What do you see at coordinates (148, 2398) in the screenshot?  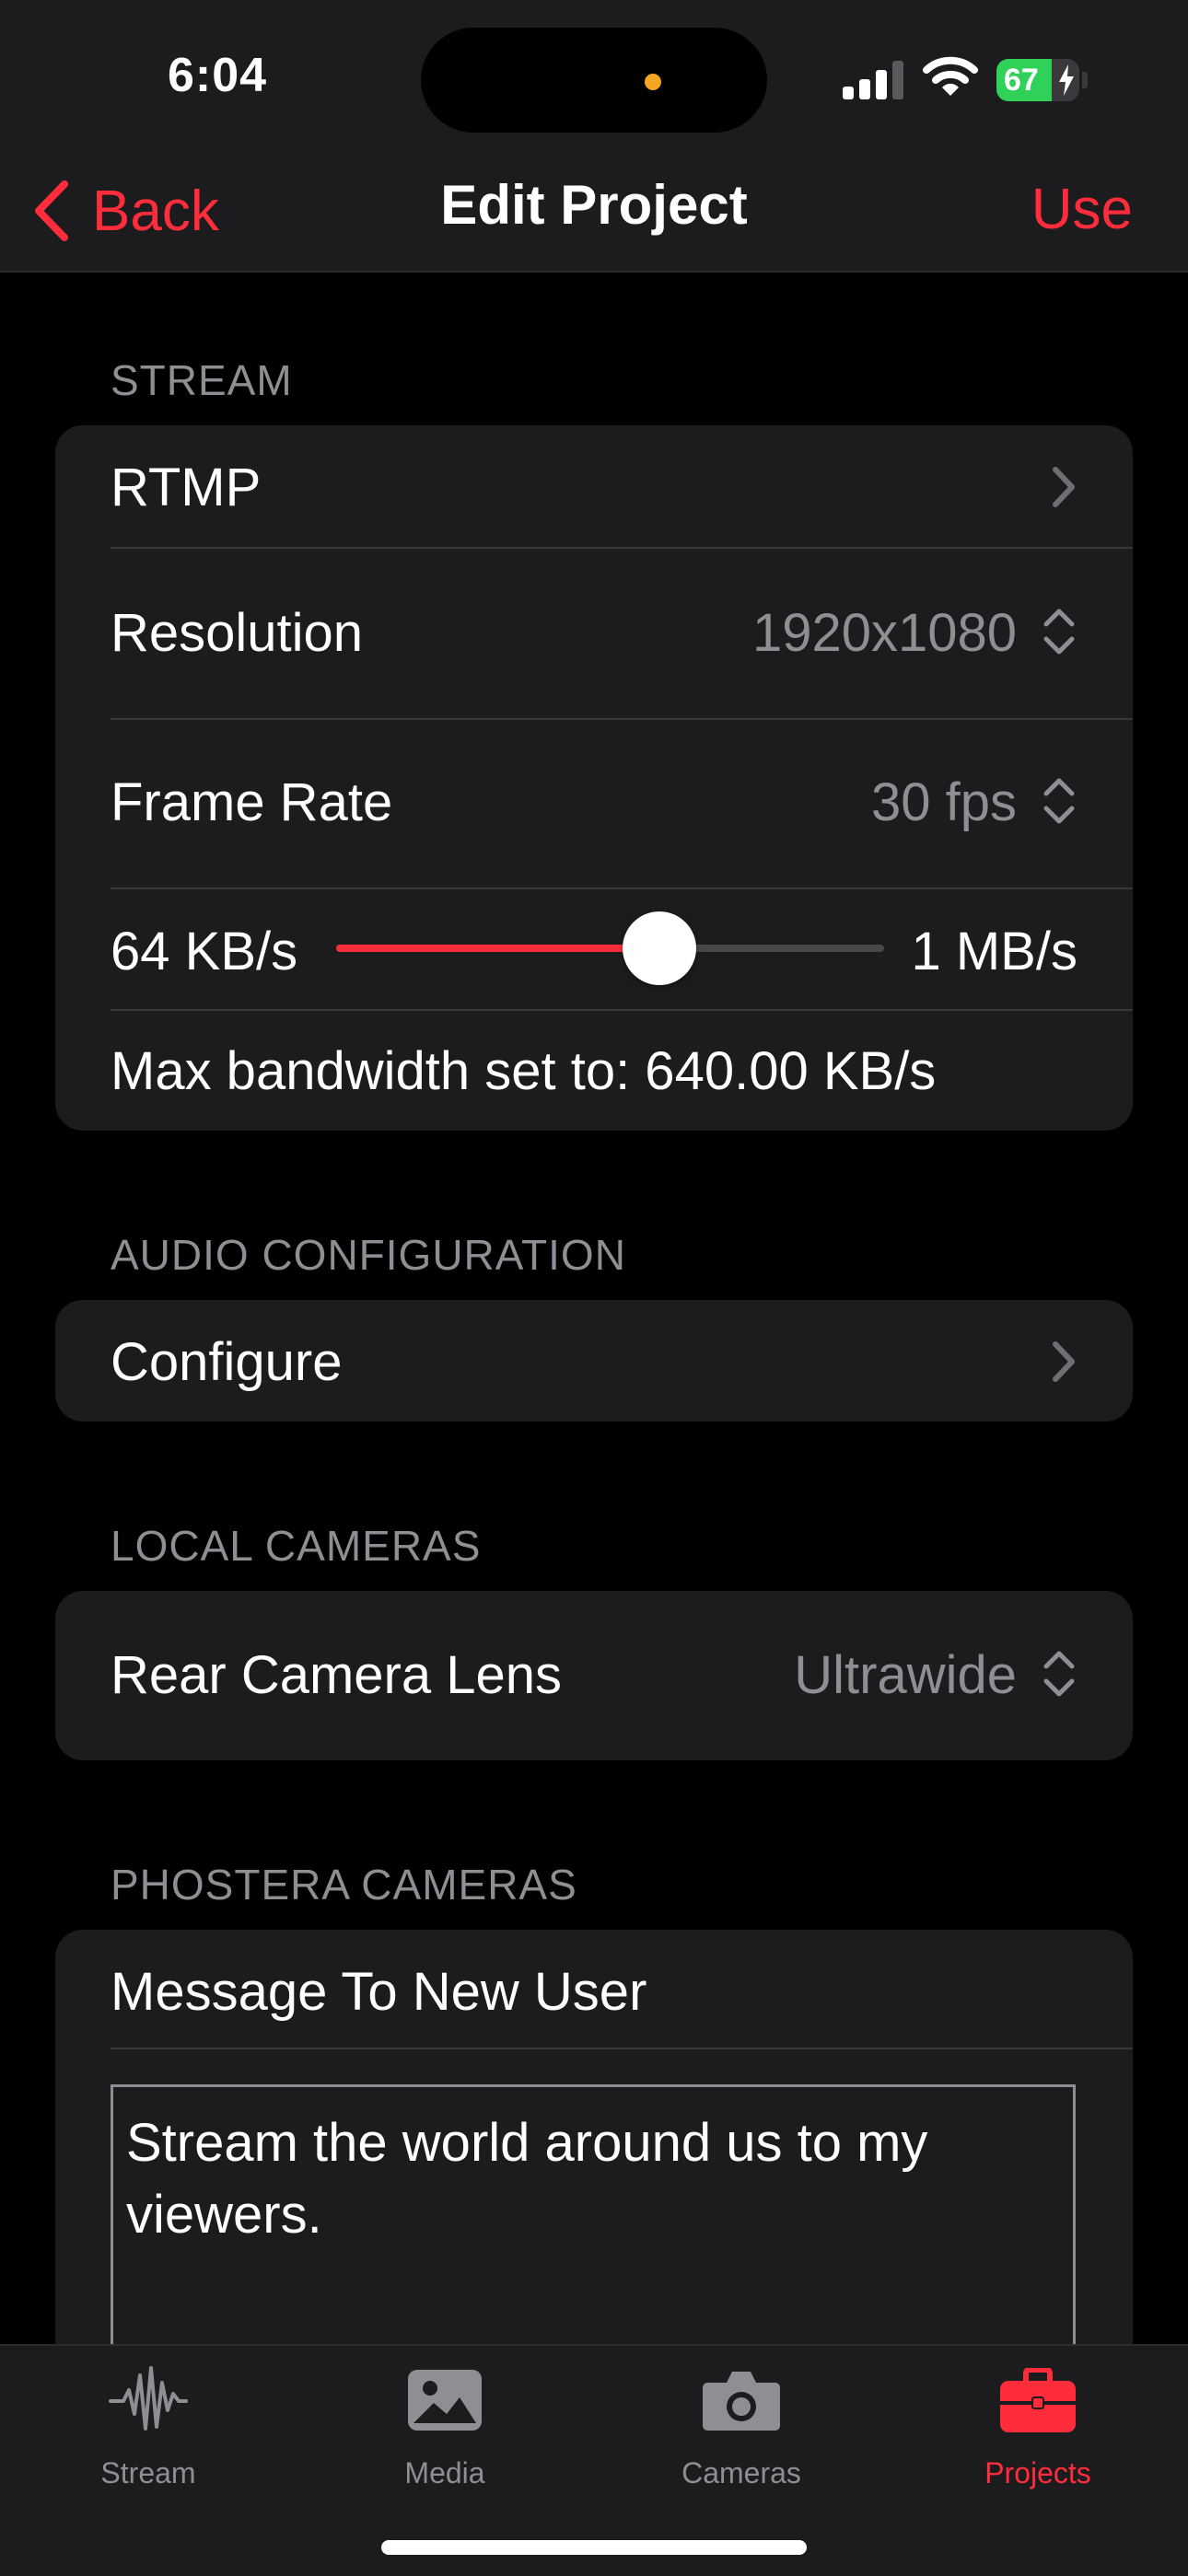 I see `waveform-icon` at bounding box center [148, 2398].